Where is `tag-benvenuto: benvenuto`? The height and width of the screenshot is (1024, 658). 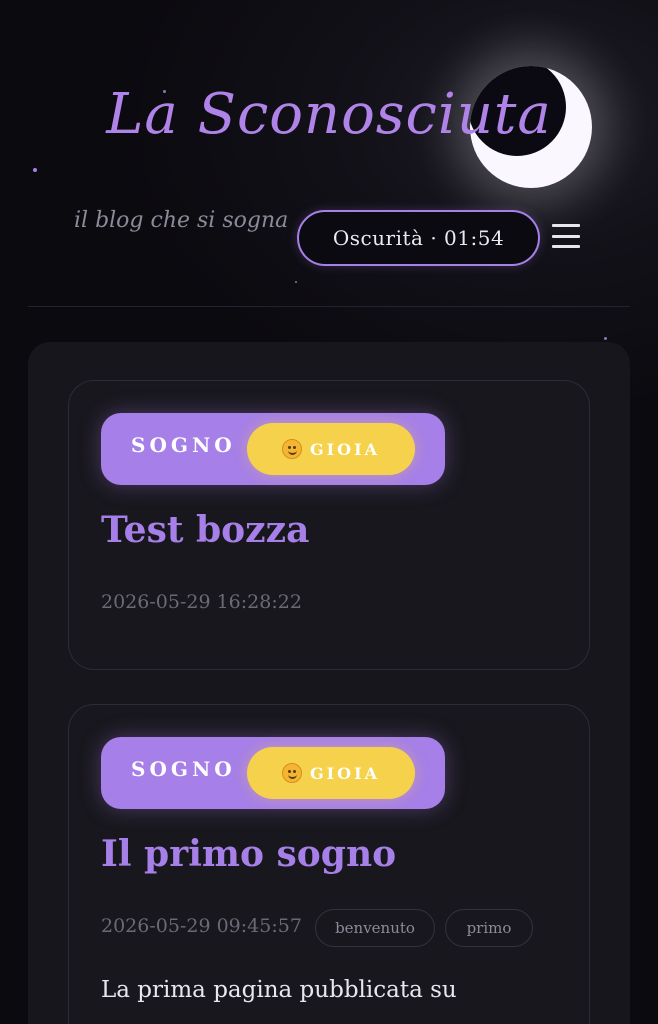
tag-benvenuto: benvenuto is located at coordinates (375, 928).